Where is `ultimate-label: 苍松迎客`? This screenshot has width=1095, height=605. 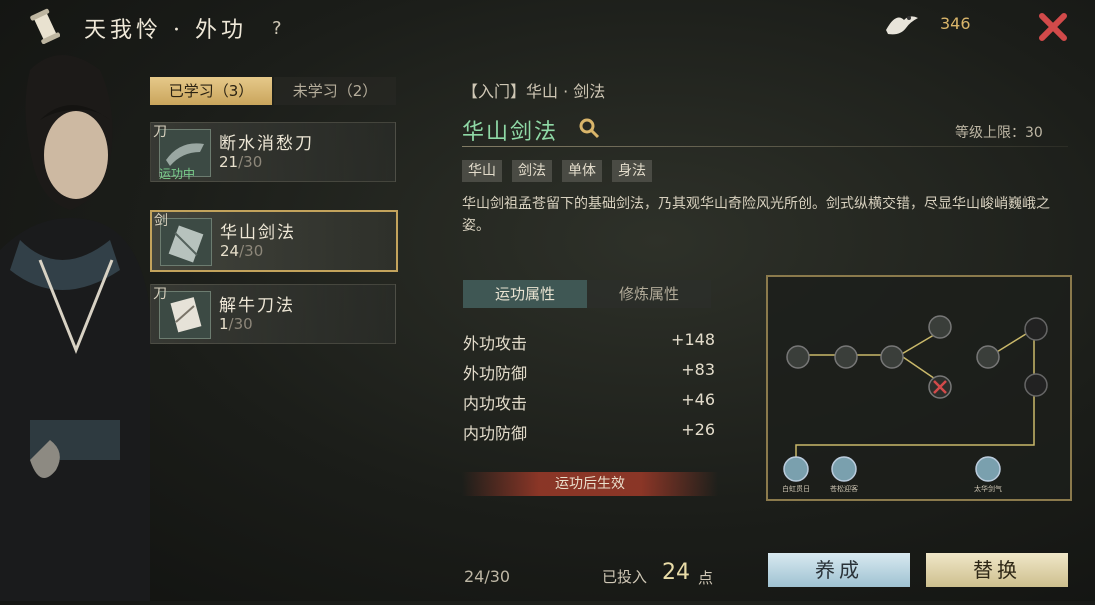 ultimate-label: 苍松迎客 is located at coordinates (844, 488).